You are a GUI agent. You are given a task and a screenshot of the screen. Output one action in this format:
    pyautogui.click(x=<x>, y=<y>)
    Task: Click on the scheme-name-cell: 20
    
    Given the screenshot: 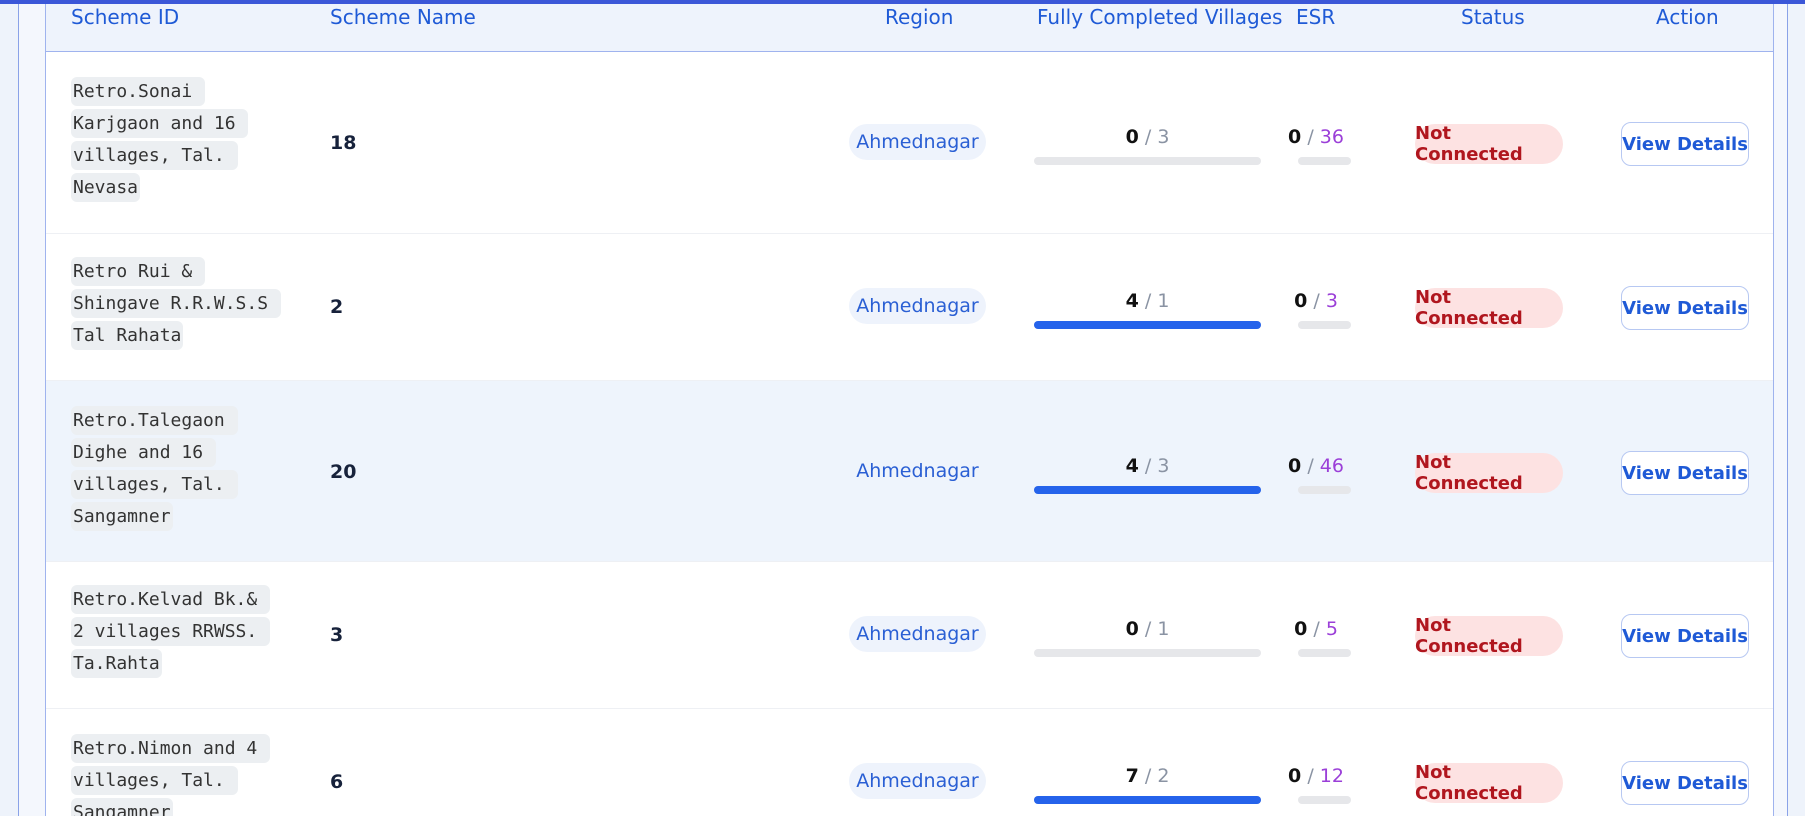 What is the action you would take?
    pyautogui.click(x=343, y=472)
    